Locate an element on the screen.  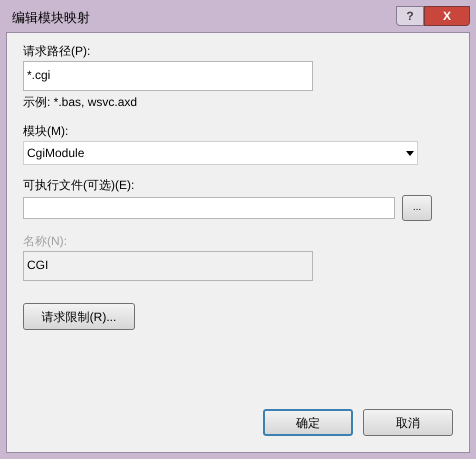
window-title: 编辑模块映射 is located at coordinates (51, 18).